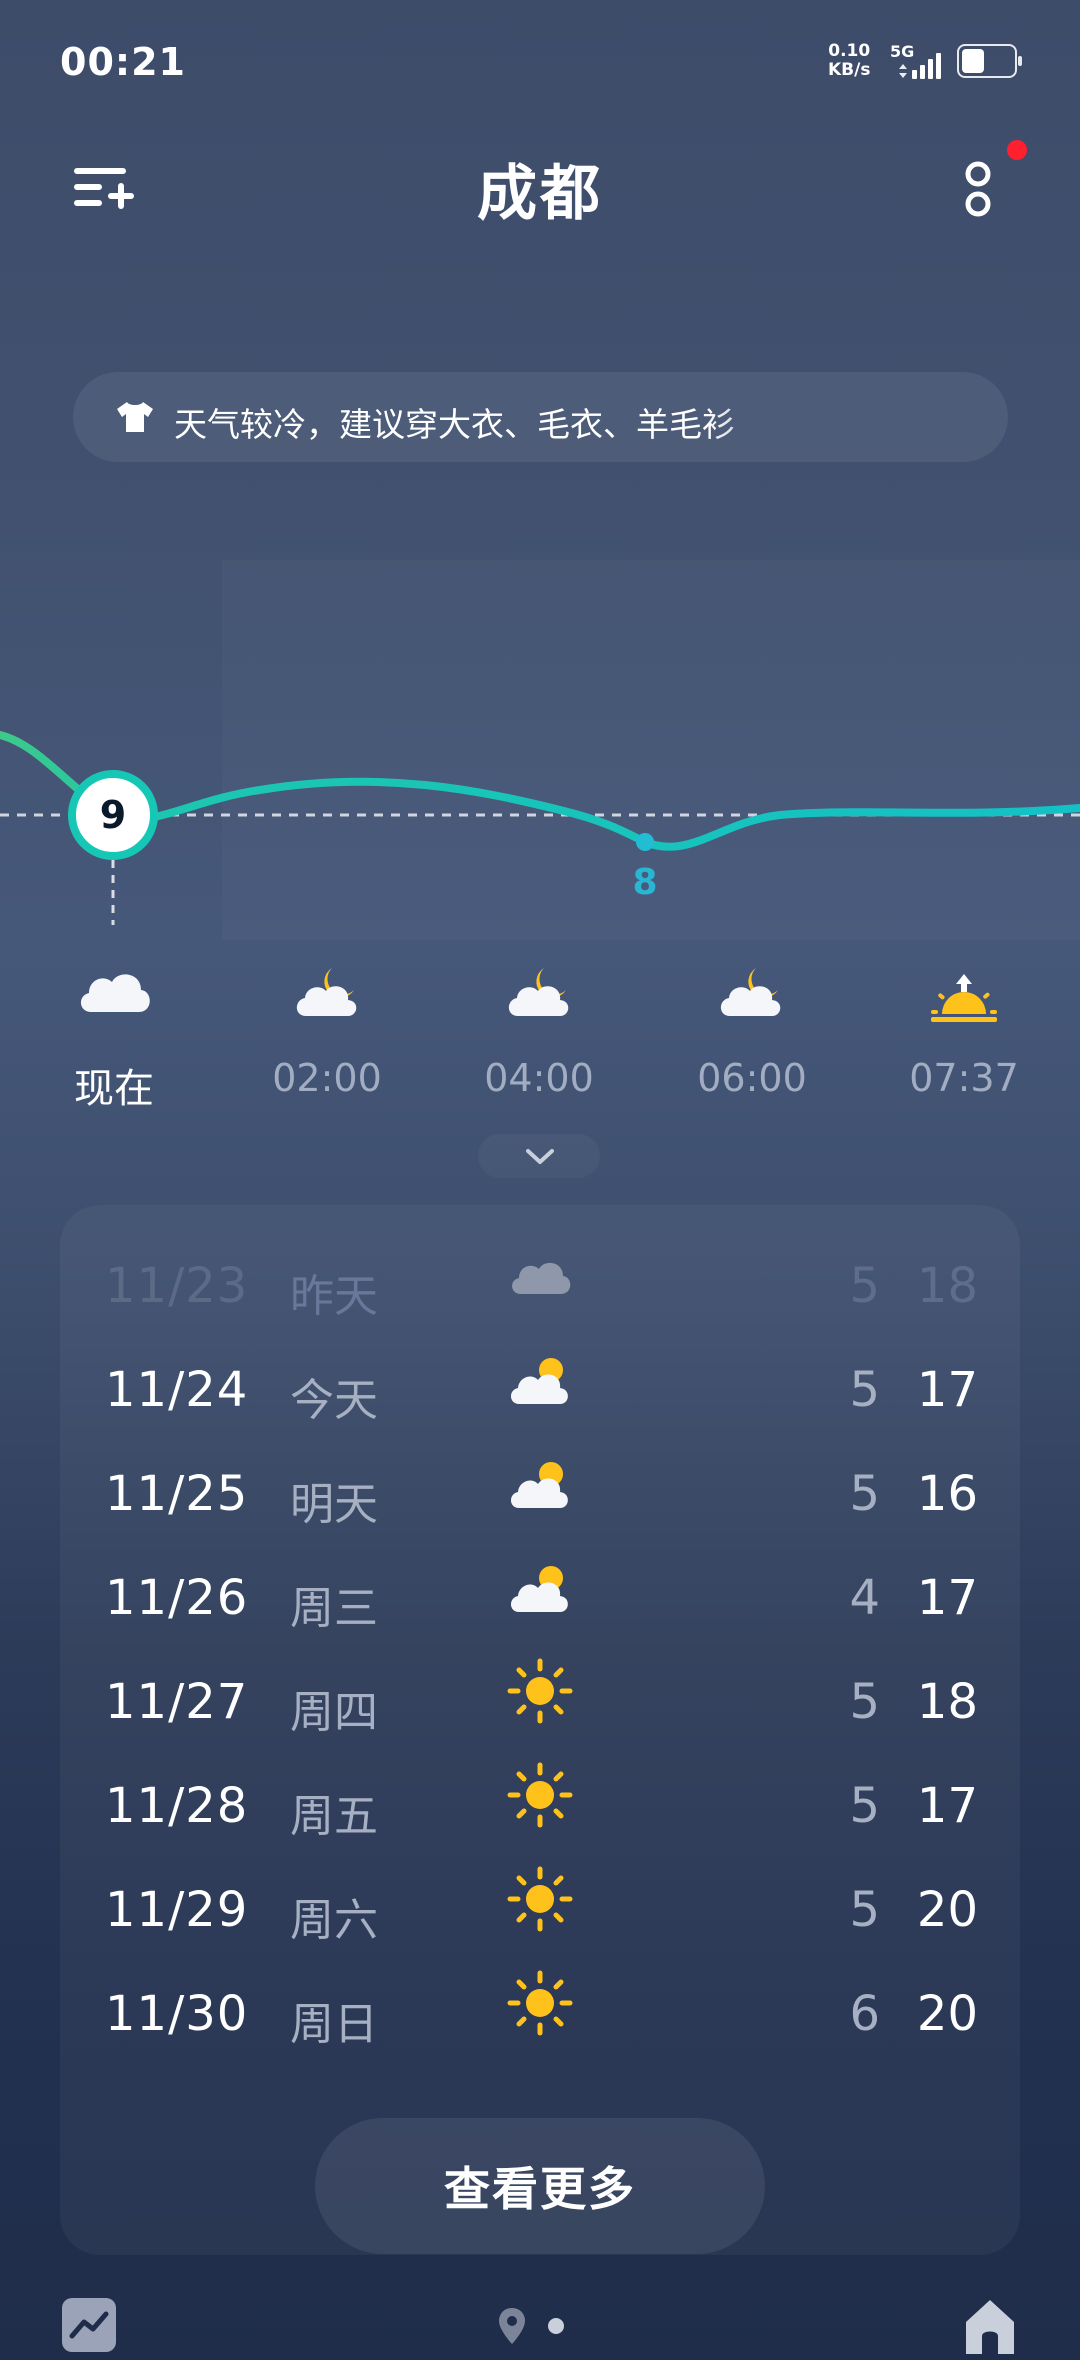  Describe the element at coordinates (964, 998) in the screenshot. I see `sunrise-icon` at that location.